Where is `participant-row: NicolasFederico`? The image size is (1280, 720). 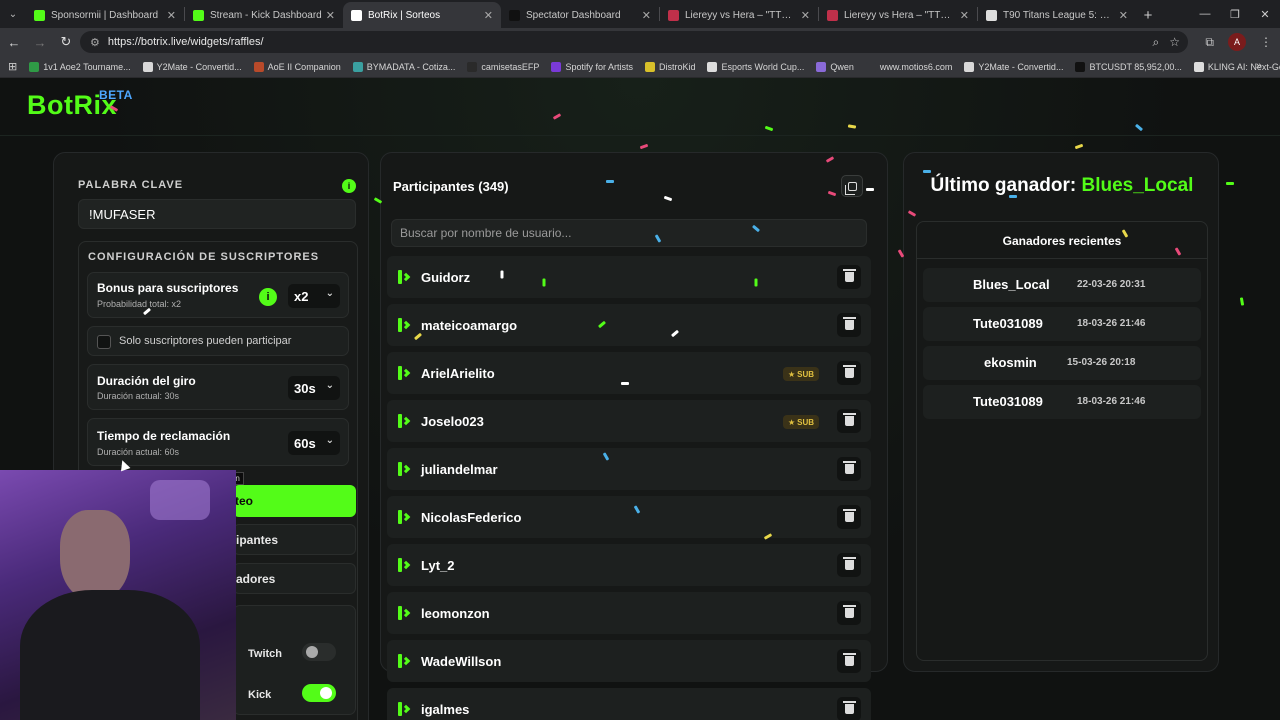 participant-row: NicolasFederico is located at coordinates (629, 517).